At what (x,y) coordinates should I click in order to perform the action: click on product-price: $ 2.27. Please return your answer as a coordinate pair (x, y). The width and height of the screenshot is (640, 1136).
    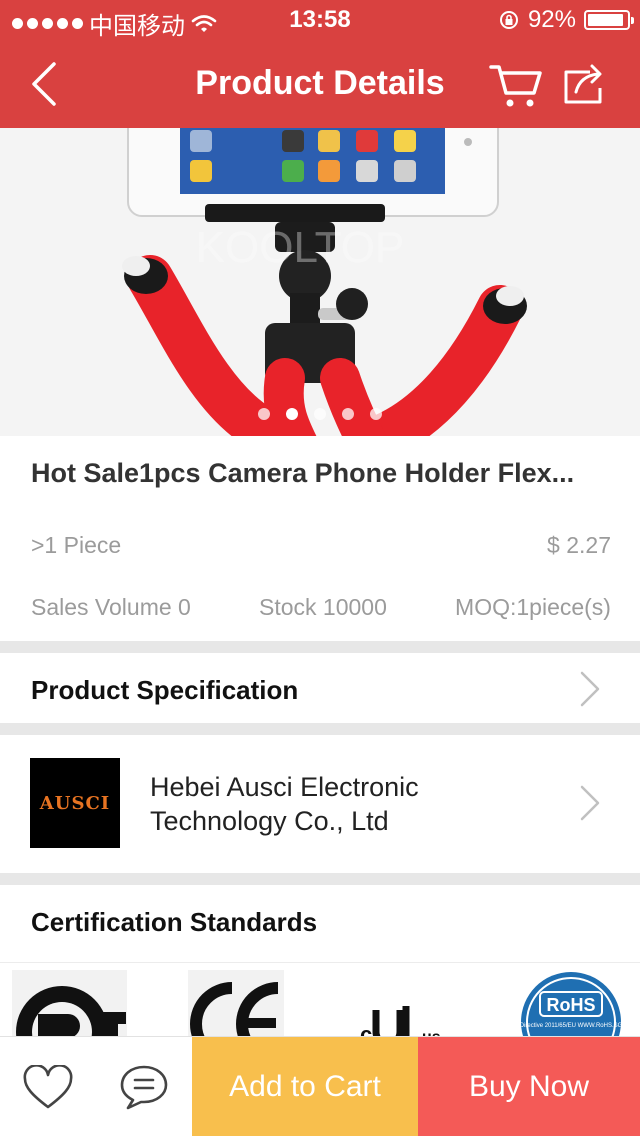
    Looking at the image, I should click on (579, 545).